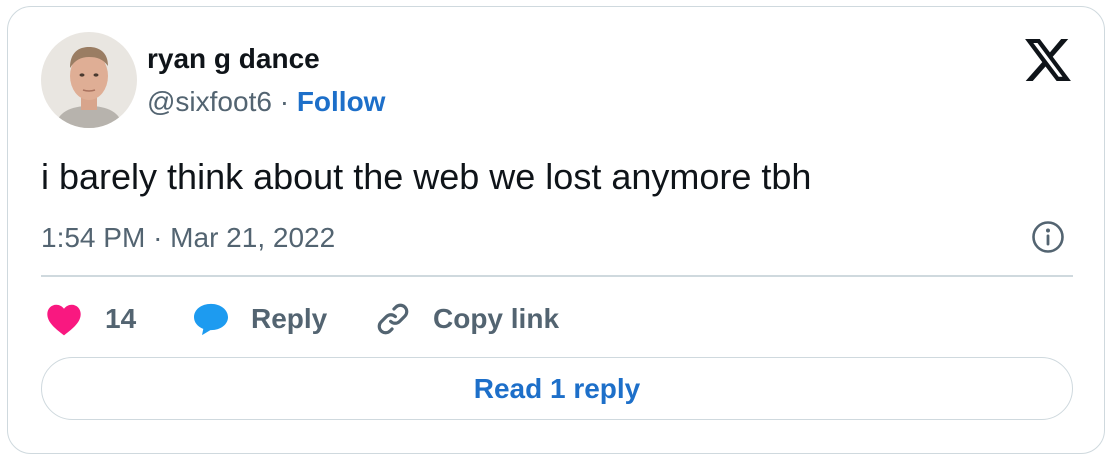 This screenshot has height=462, width=1114. I want to click on x-logo-icon, so click(1048, 60).